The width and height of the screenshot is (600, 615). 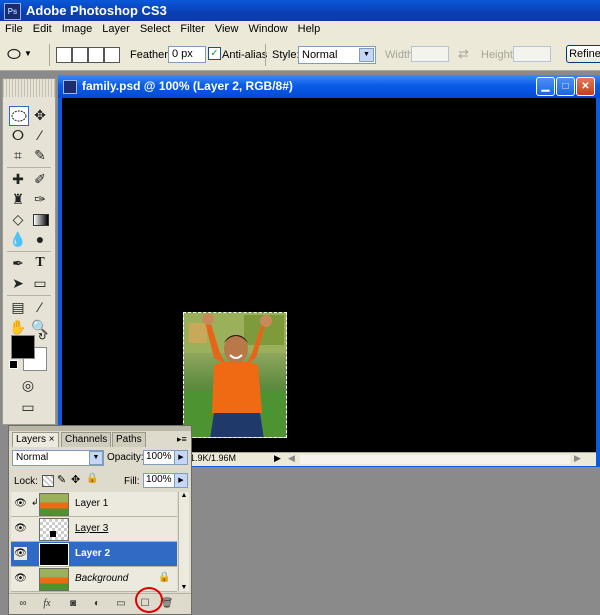 What do you see at coordinates (35, 439) in the screenshot?
I see `tab-layers: Layers ×` at bounding box center [35, 439].